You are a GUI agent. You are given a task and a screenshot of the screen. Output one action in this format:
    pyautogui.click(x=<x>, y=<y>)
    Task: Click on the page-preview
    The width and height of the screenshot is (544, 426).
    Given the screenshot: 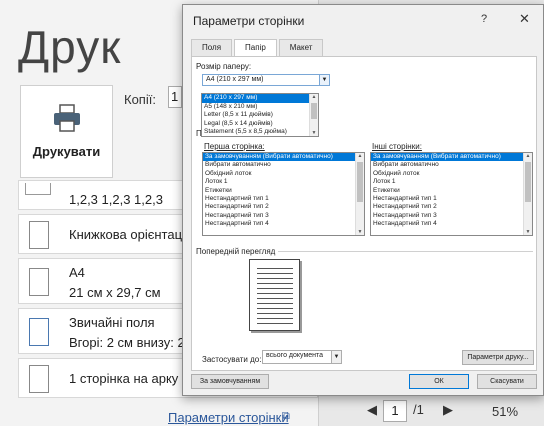 What is the action you would take?
    pyautogui.click(x=274, y=295)
    